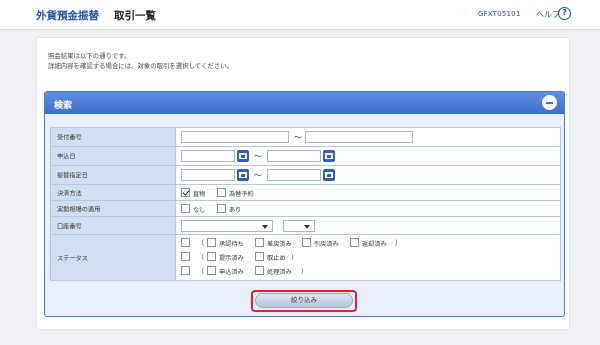 The image size is (600, 345). What do you see at coordinates (231, 272) in the screenshot?
I see `status-applied-label: 申込済み` at bounding box center [231, 272].